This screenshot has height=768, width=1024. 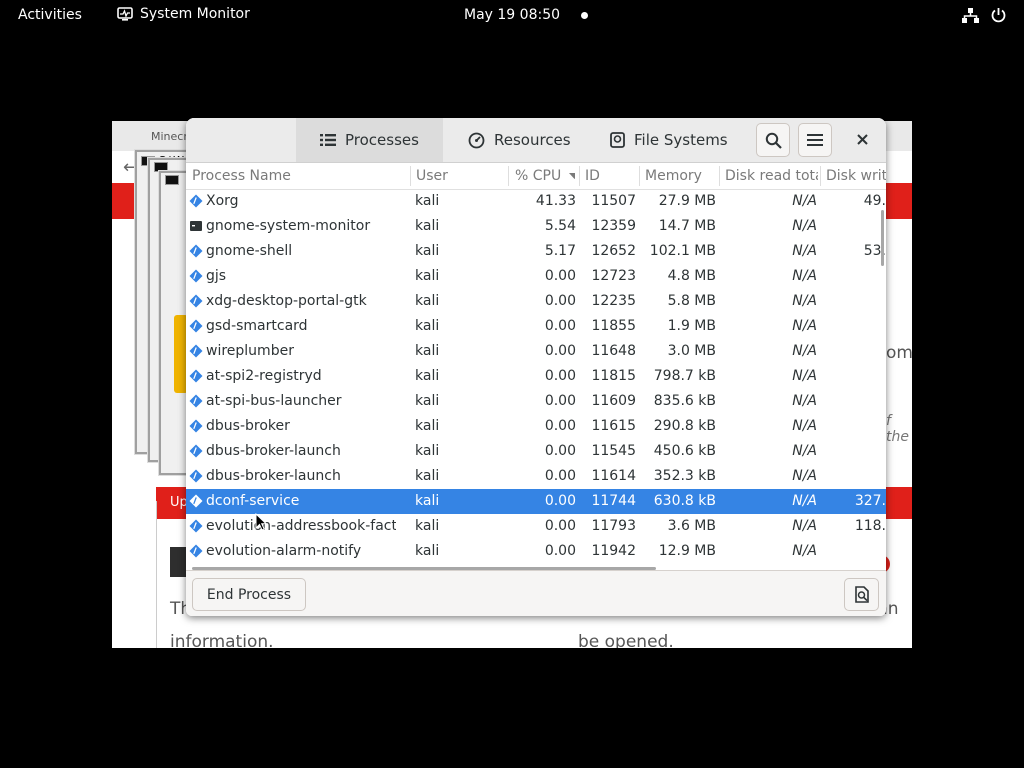 I want to click on process-row: gsd-smartcard kali 0.00 11855 1.9 MB N/A, so click(x=536, y=326).